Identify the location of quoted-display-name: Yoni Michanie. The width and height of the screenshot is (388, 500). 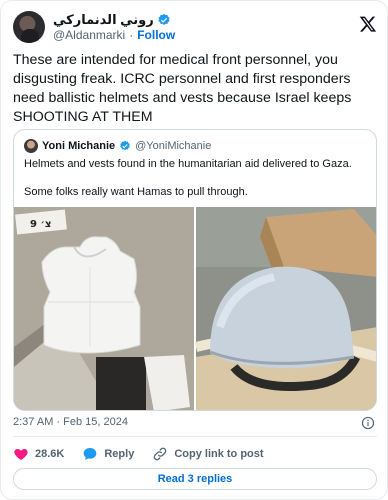
(79, 146).